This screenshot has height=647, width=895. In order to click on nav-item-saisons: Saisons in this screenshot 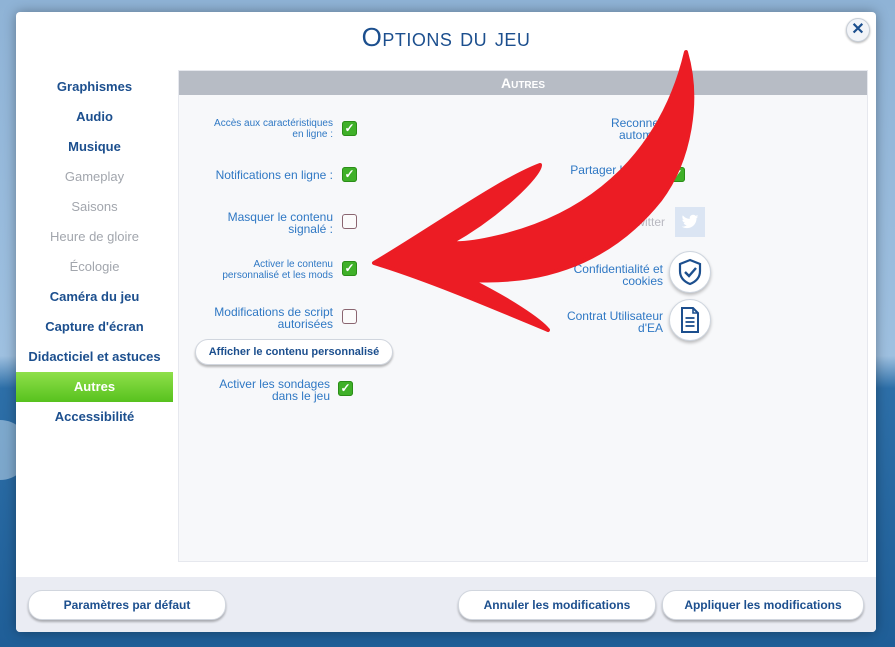, I will do `click(94, 206)`.